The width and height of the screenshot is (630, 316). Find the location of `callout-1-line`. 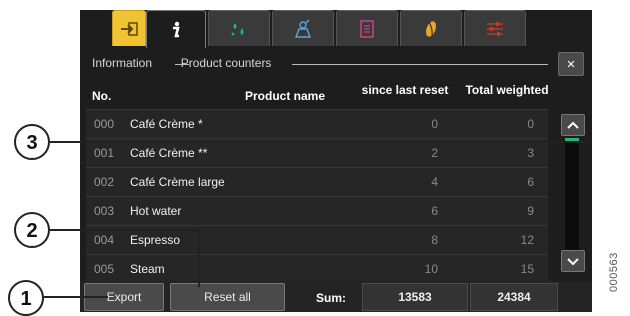

callout-1-line is located at coordinates (76, 297).